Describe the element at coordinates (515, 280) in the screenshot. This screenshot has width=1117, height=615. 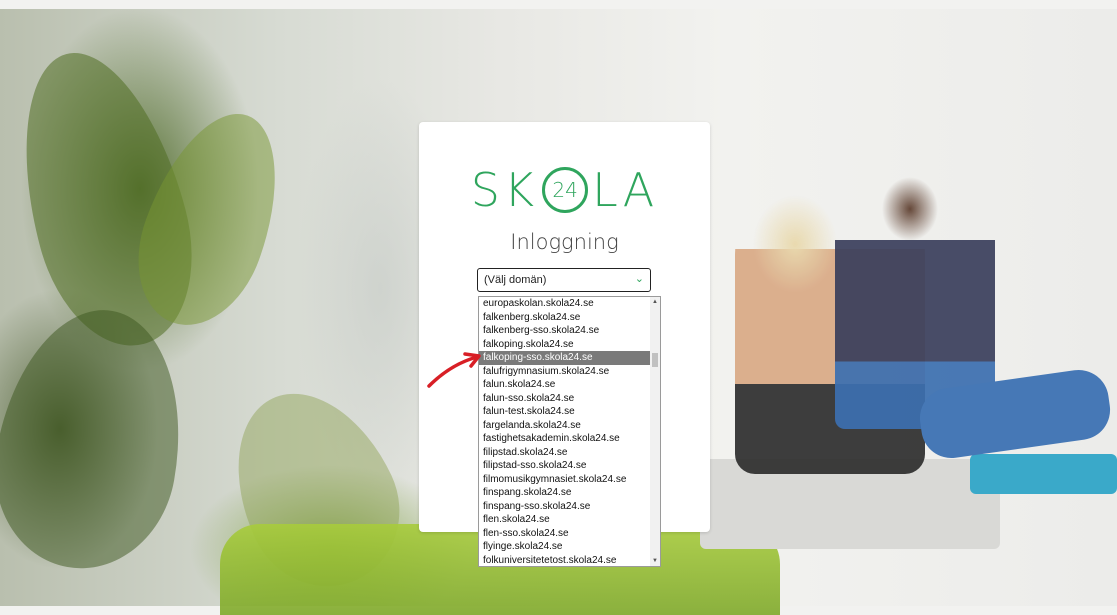
I see `domain-select-value: (Välj domän)` at that location.